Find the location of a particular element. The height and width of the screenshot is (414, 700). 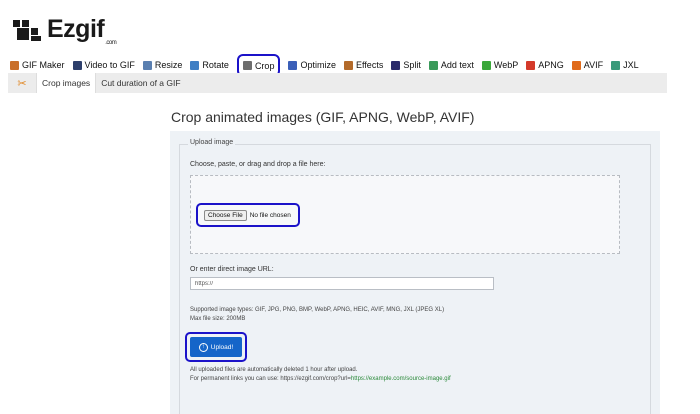

apng-icon is located at coordinates (531, 65).